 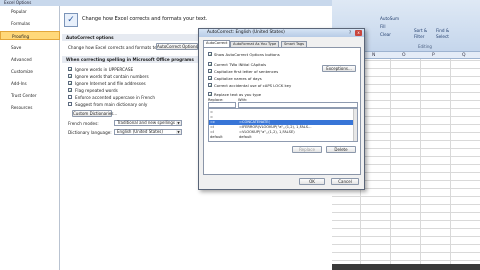 I want to click on checkbox-show-buttons: ✓, so click(x=210, y=54).